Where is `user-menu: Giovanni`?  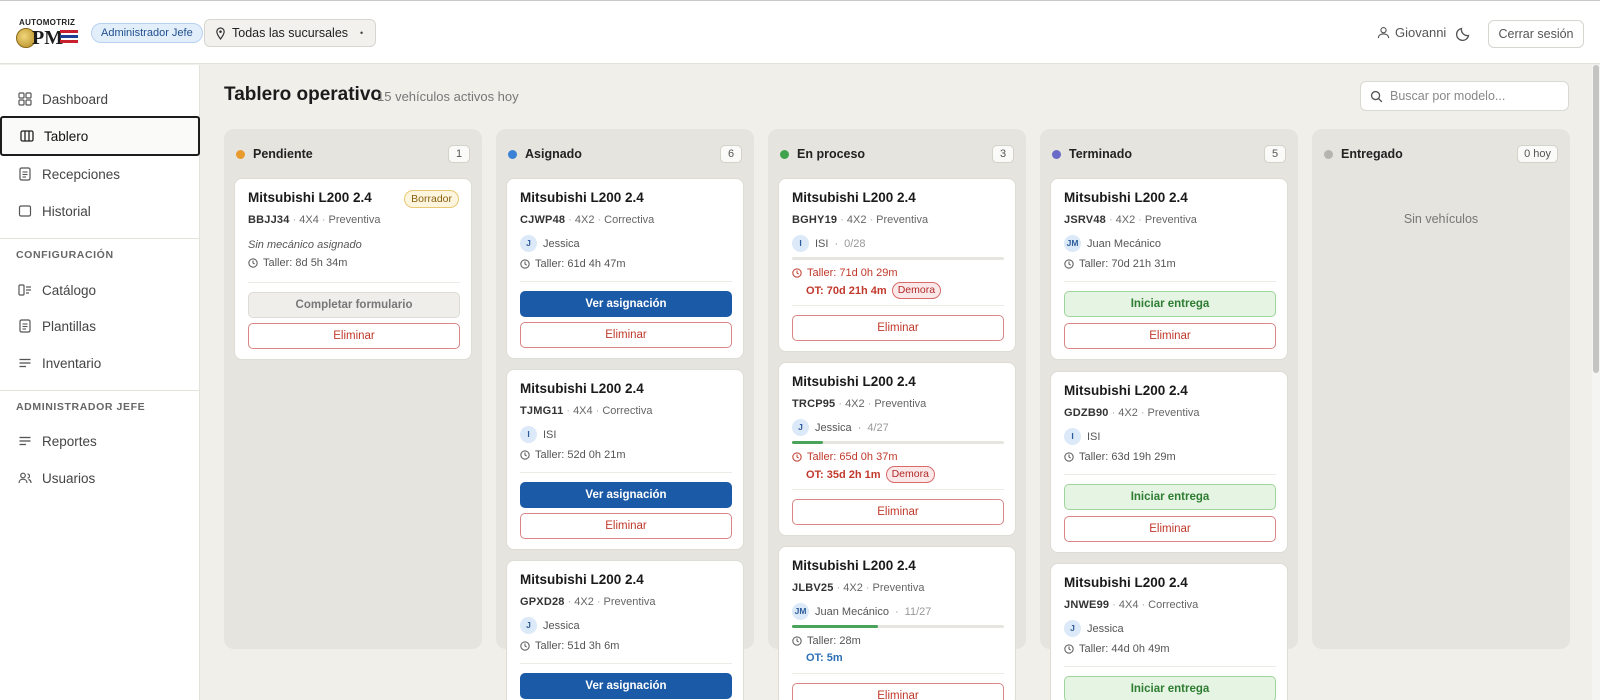 user-menu: Giovanni is located at coordinates (1411, 32).